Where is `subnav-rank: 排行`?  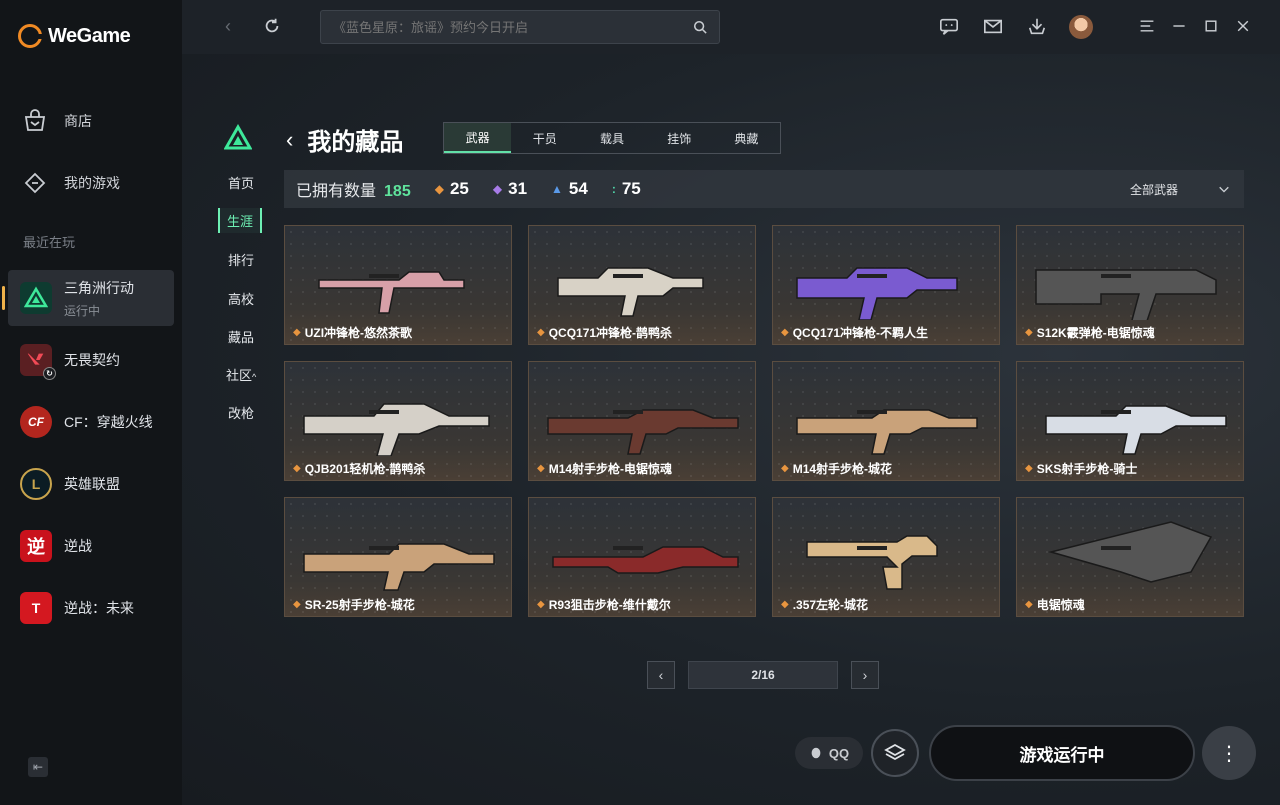 subnav-rank: 排行 is located at coordinates (241, 259).